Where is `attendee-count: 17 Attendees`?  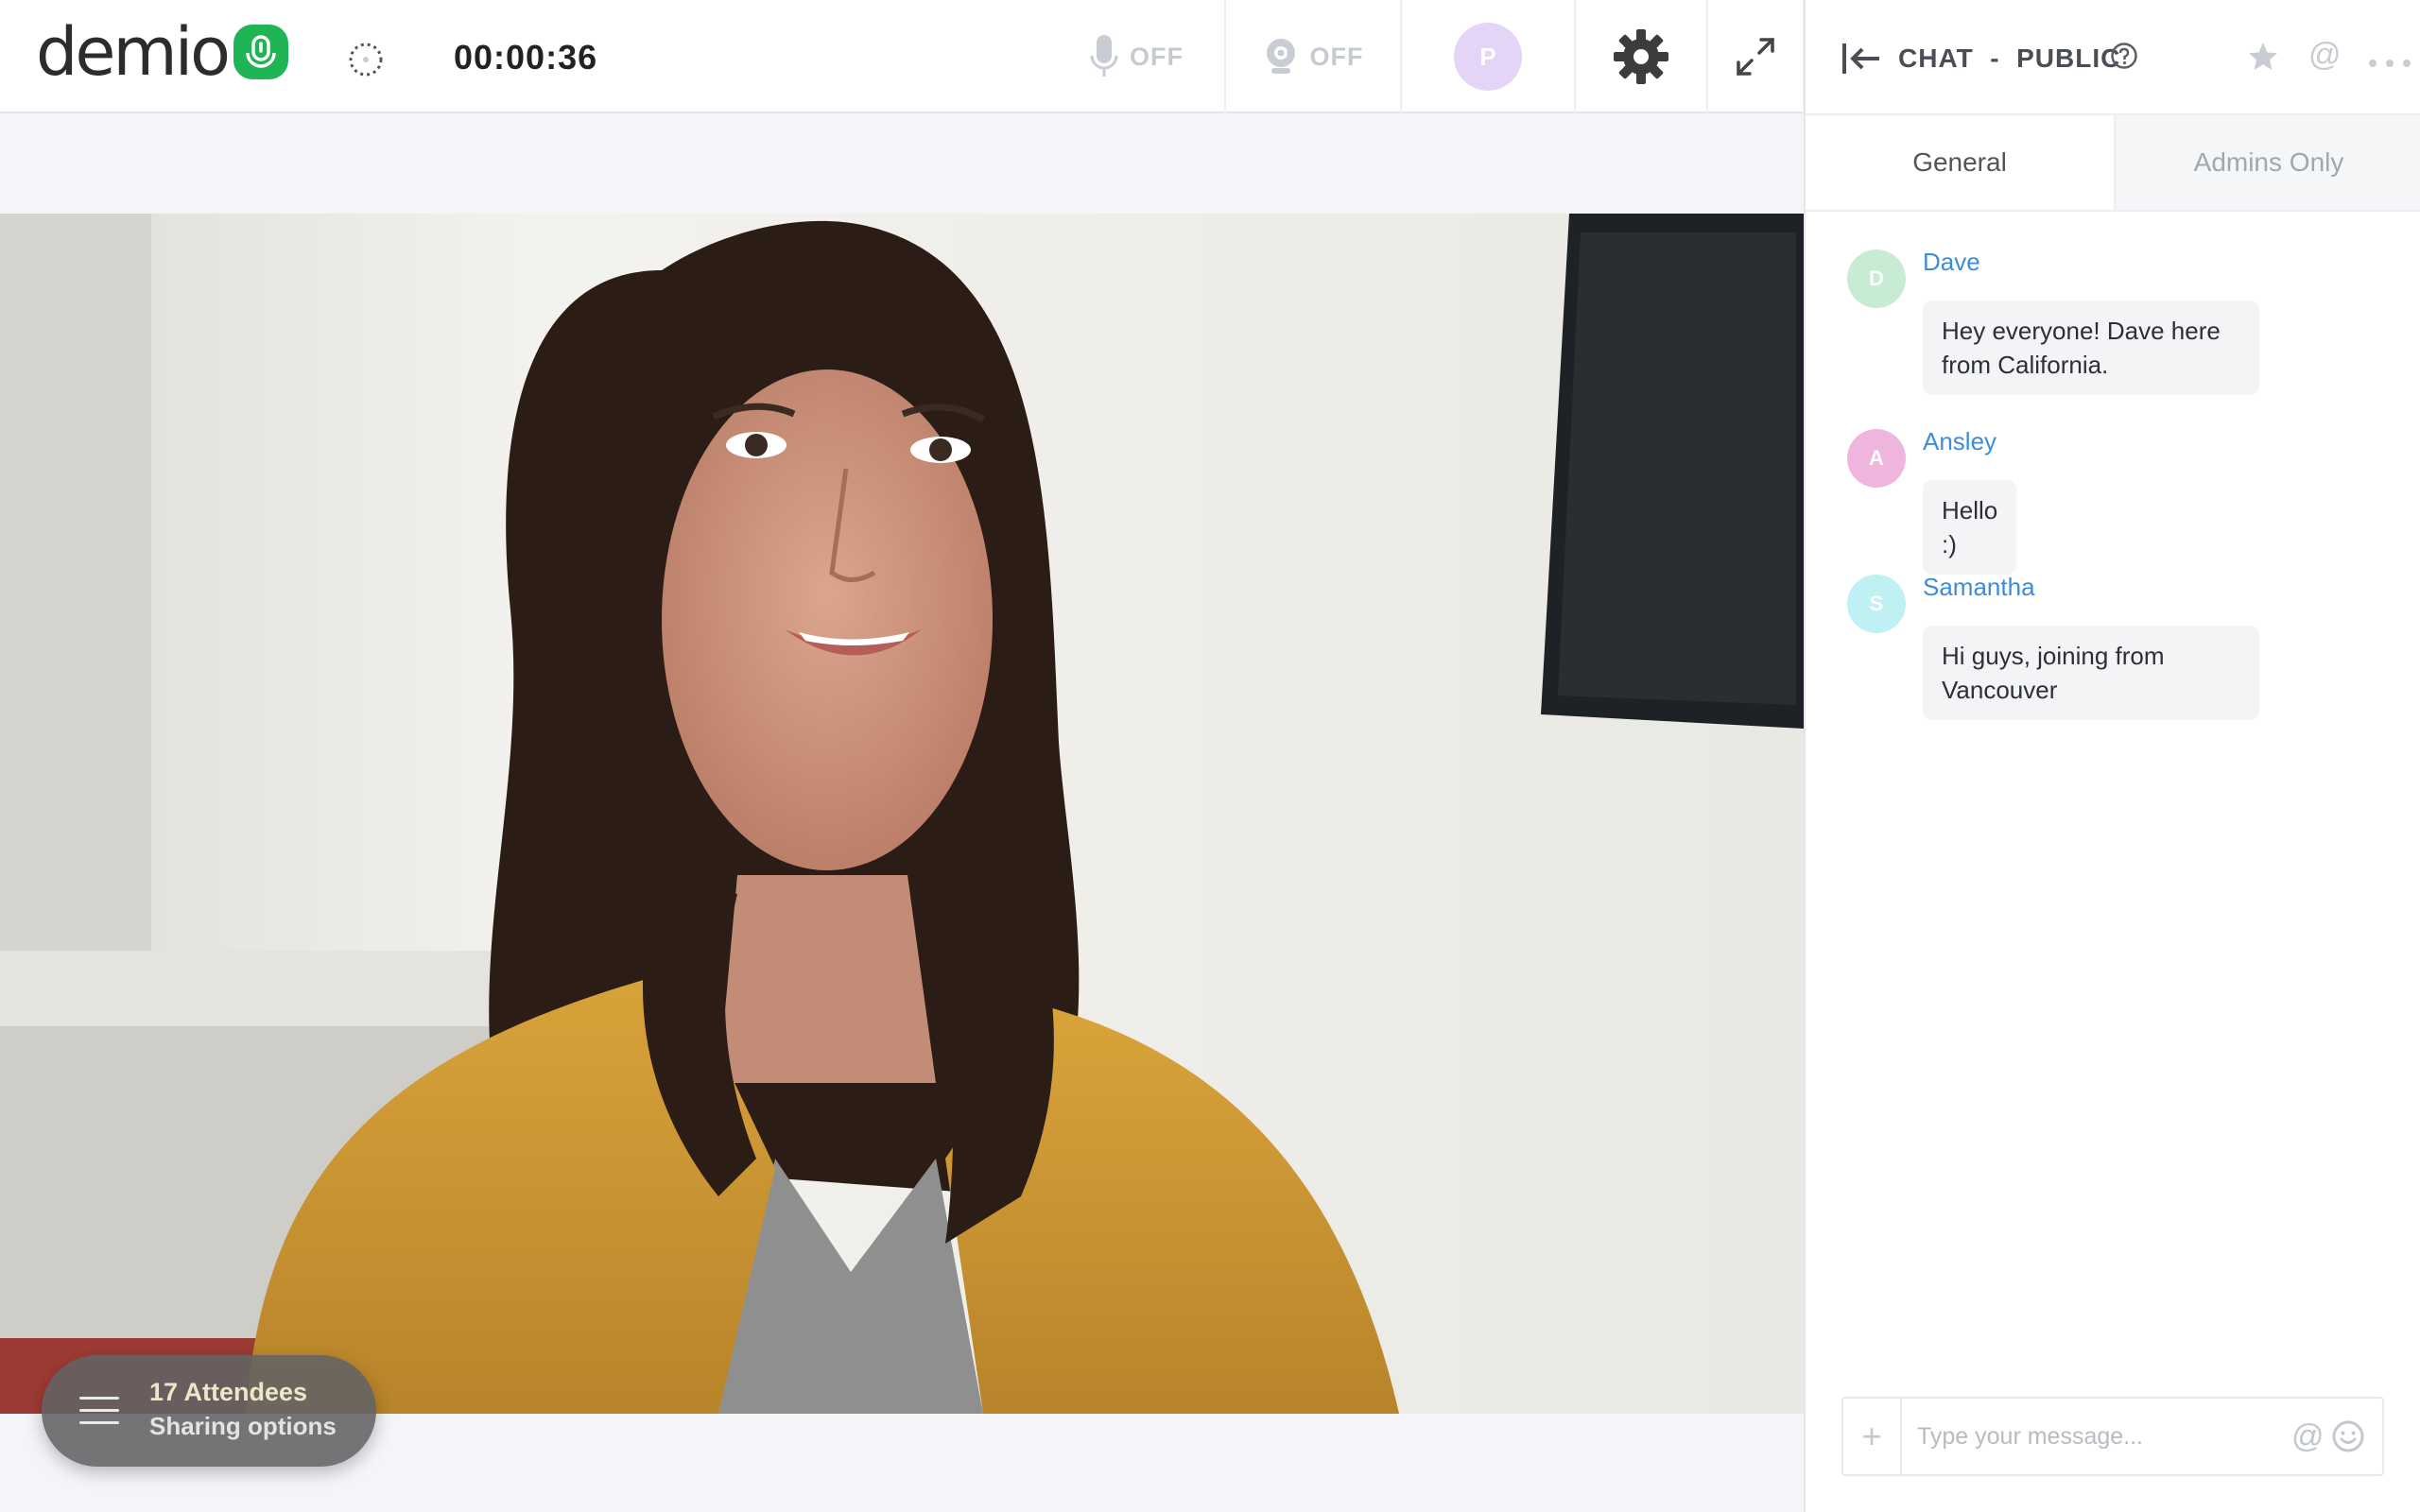 attendee-count: 17 Attendees is located at coordinates (228, 1392).